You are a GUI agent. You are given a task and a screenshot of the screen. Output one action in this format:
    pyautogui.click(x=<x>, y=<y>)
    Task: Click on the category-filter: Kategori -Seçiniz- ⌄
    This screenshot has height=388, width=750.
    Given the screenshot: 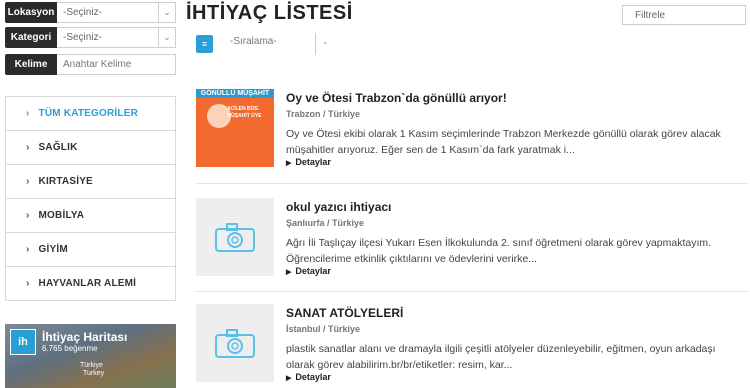 What is the action you would take?
    pyautogui.click(x=90, y=37)
    